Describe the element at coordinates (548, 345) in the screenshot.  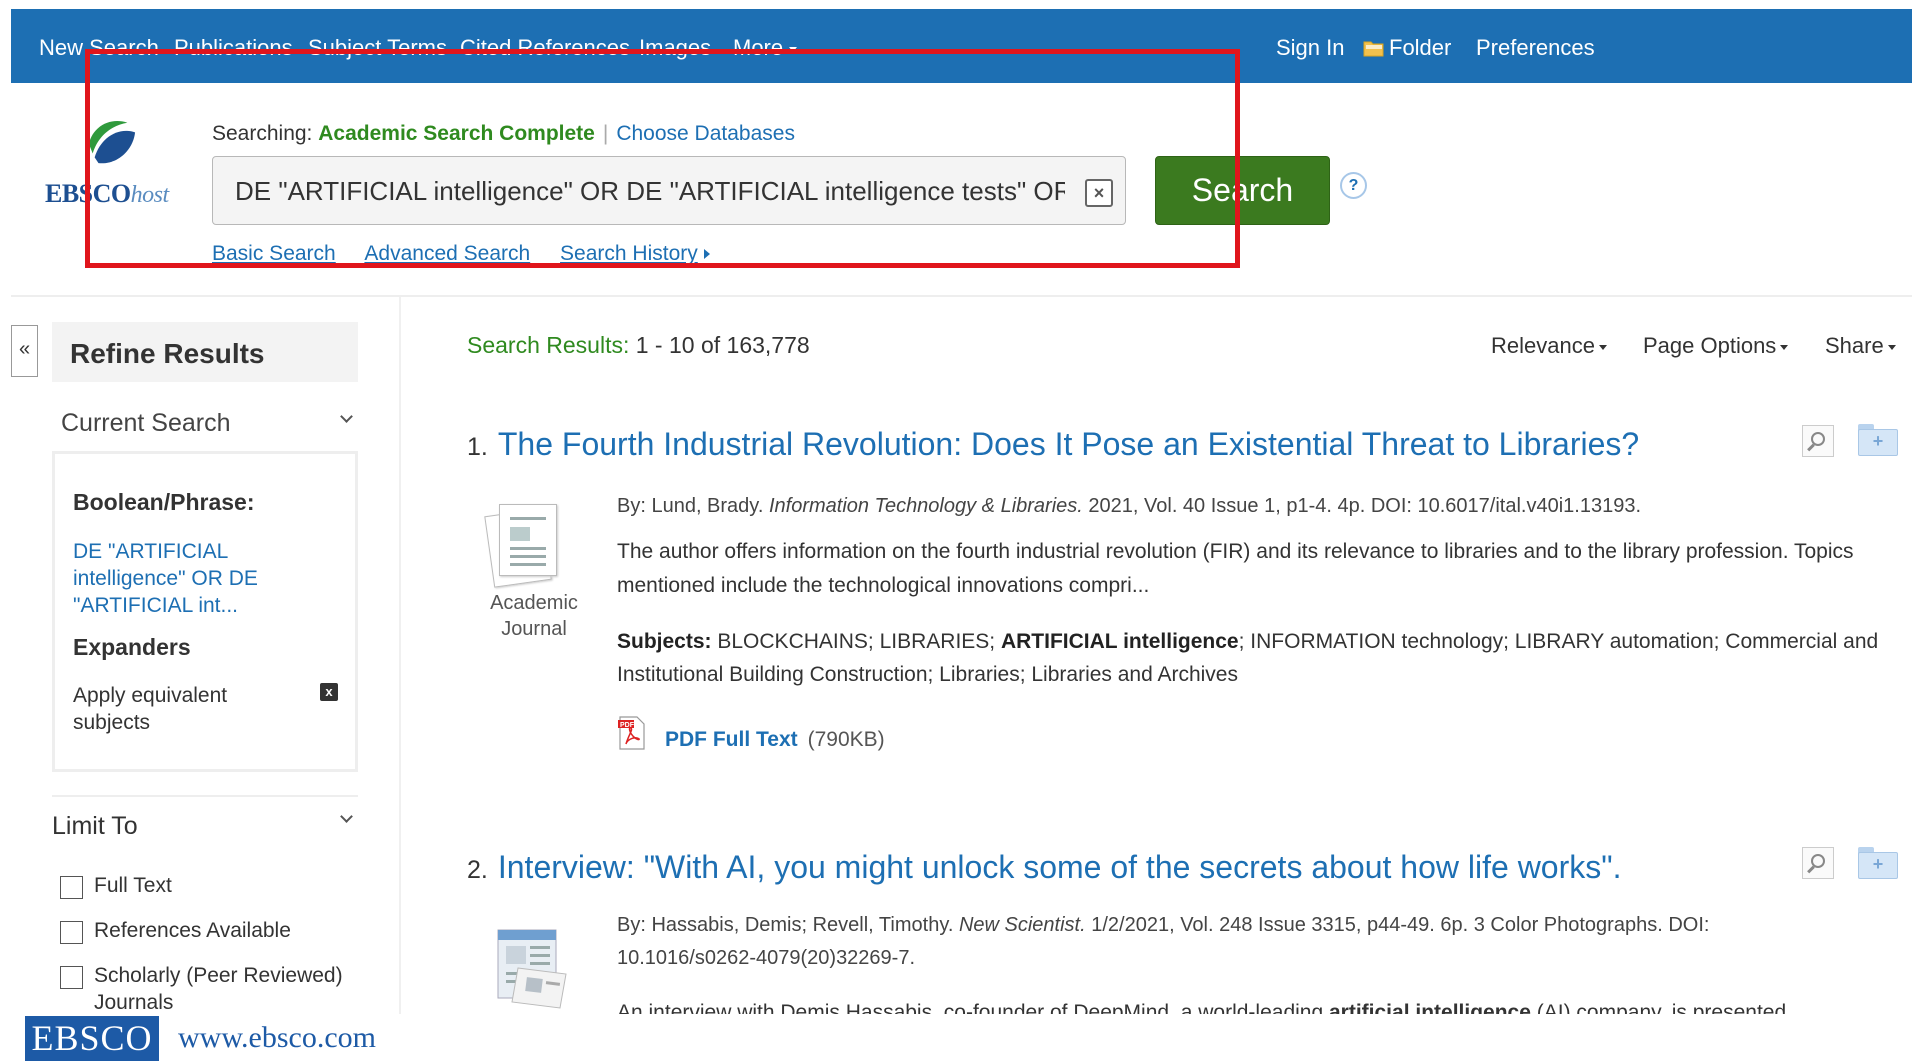
I see `results-count-label: Search Results:` at that location.